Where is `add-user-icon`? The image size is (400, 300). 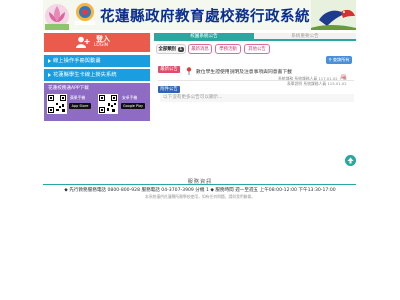 add-user-icon is located at coordinates (83, 42).